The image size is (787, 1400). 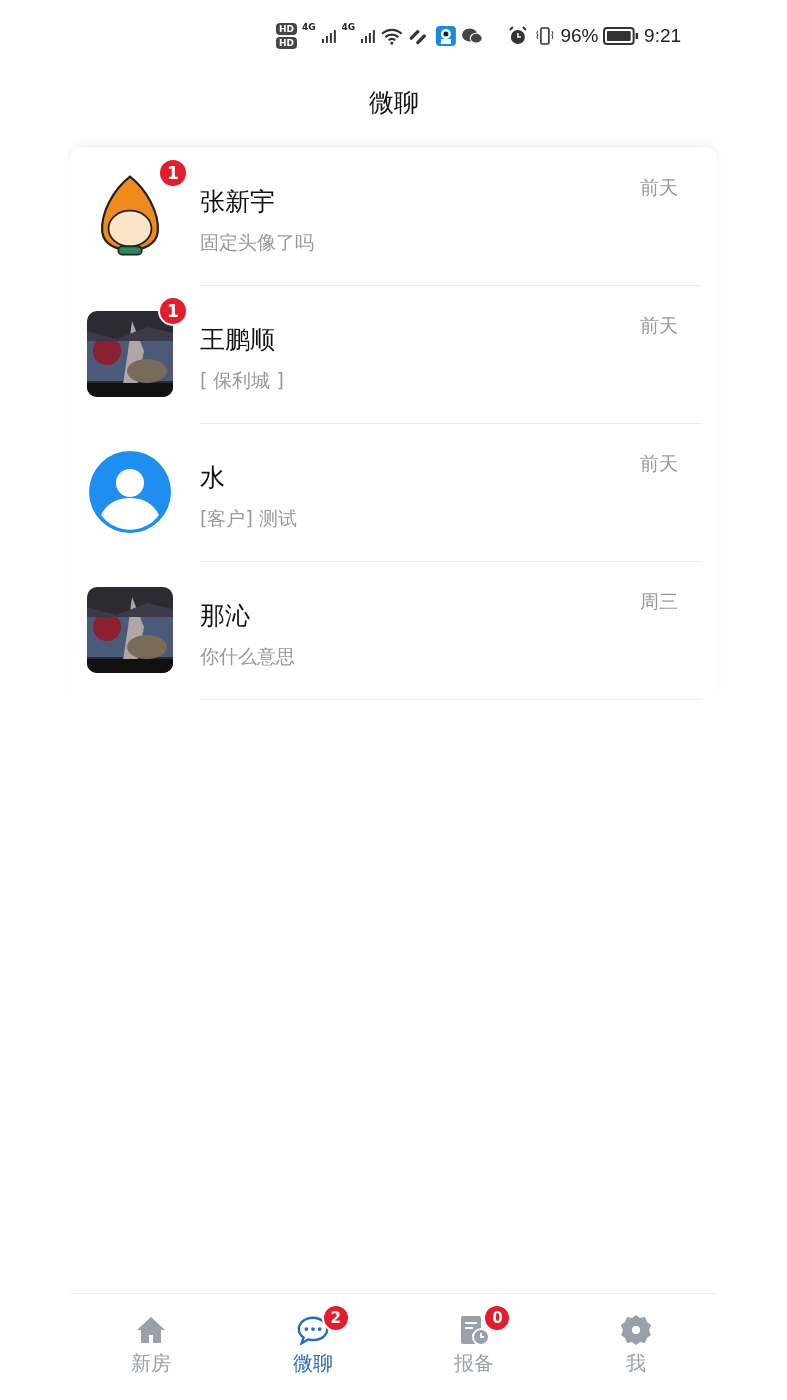 I want to click on contact-name: 张新宇, so click(x=237, y=202).